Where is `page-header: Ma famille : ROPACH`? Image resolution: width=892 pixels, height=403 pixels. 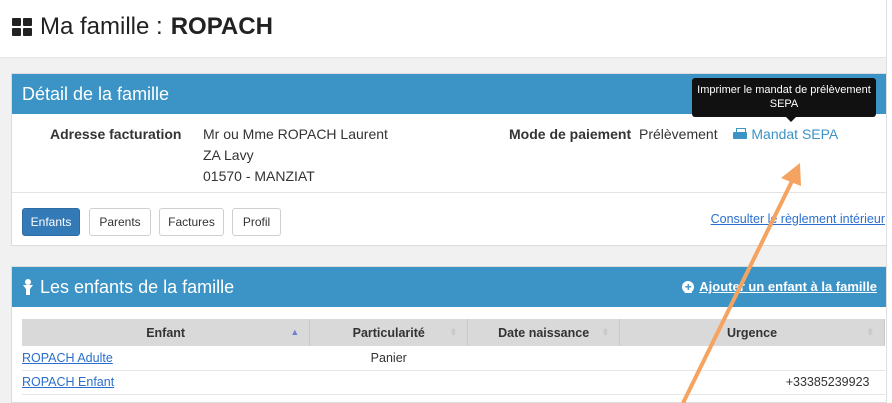
page-header: Ma famille : ROPACH is located at coordinates (446, 29).